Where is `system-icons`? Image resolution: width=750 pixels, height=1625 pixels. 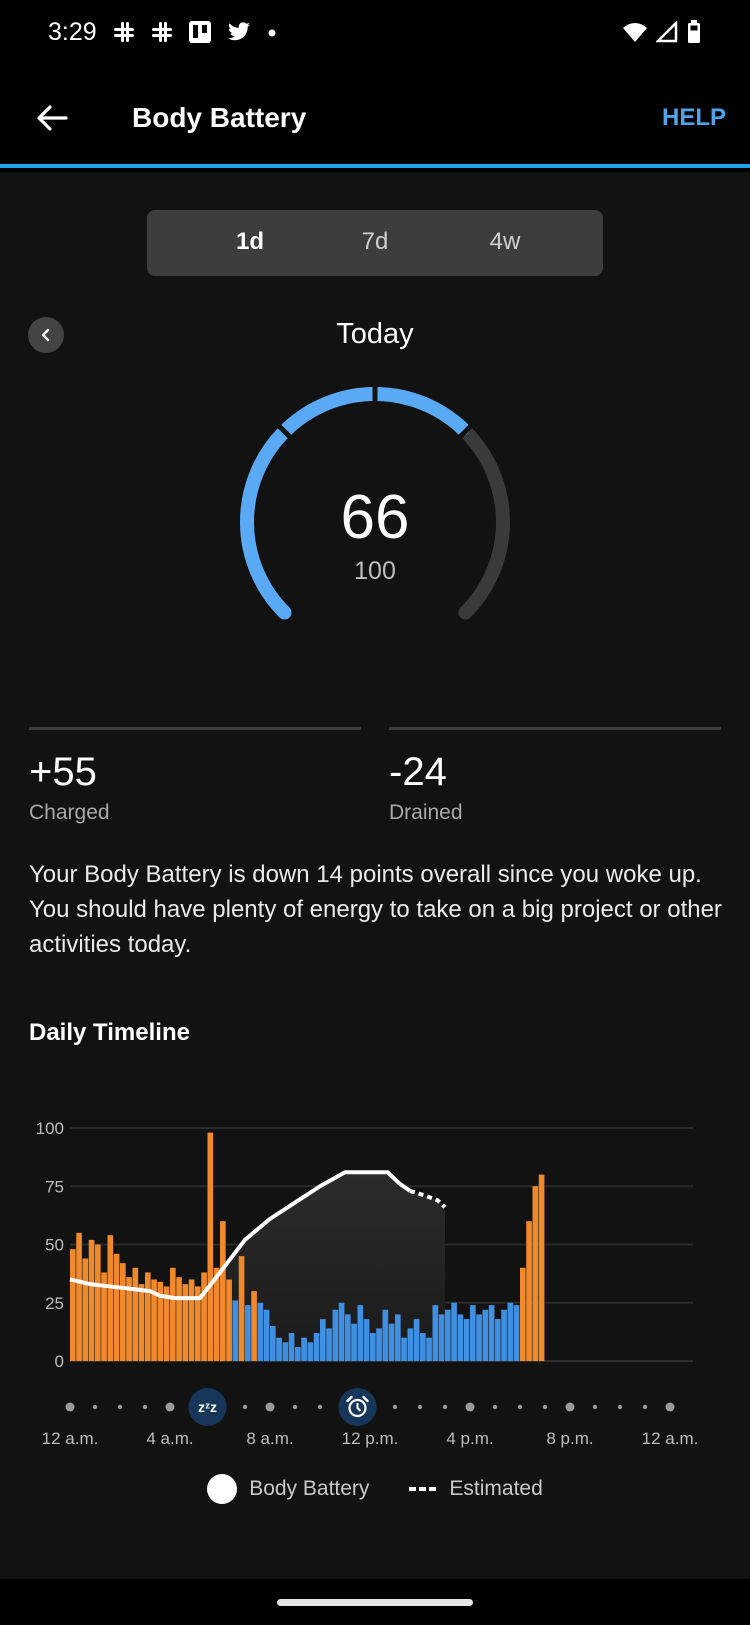 system-icons is located at coordinates (662, 32).